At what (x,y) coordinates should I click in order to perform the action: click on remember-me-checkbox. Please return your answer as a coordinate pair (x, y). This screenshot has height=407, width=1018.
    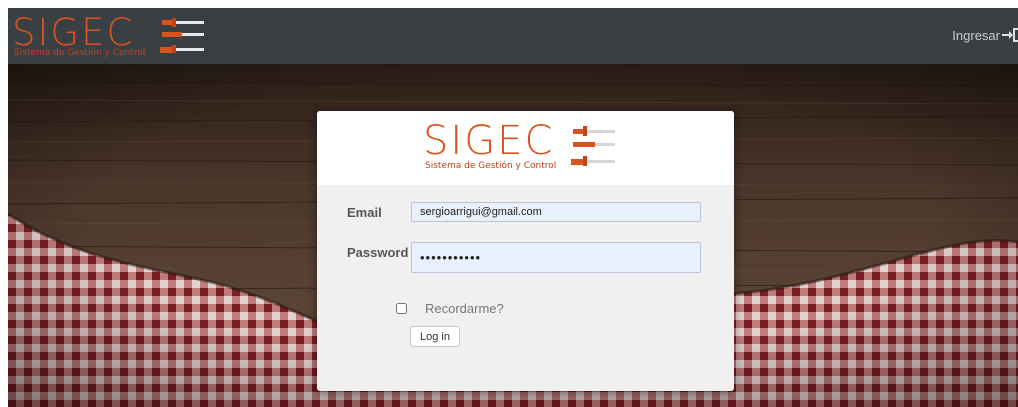
    Looking at the image, I should click on (401, 308).